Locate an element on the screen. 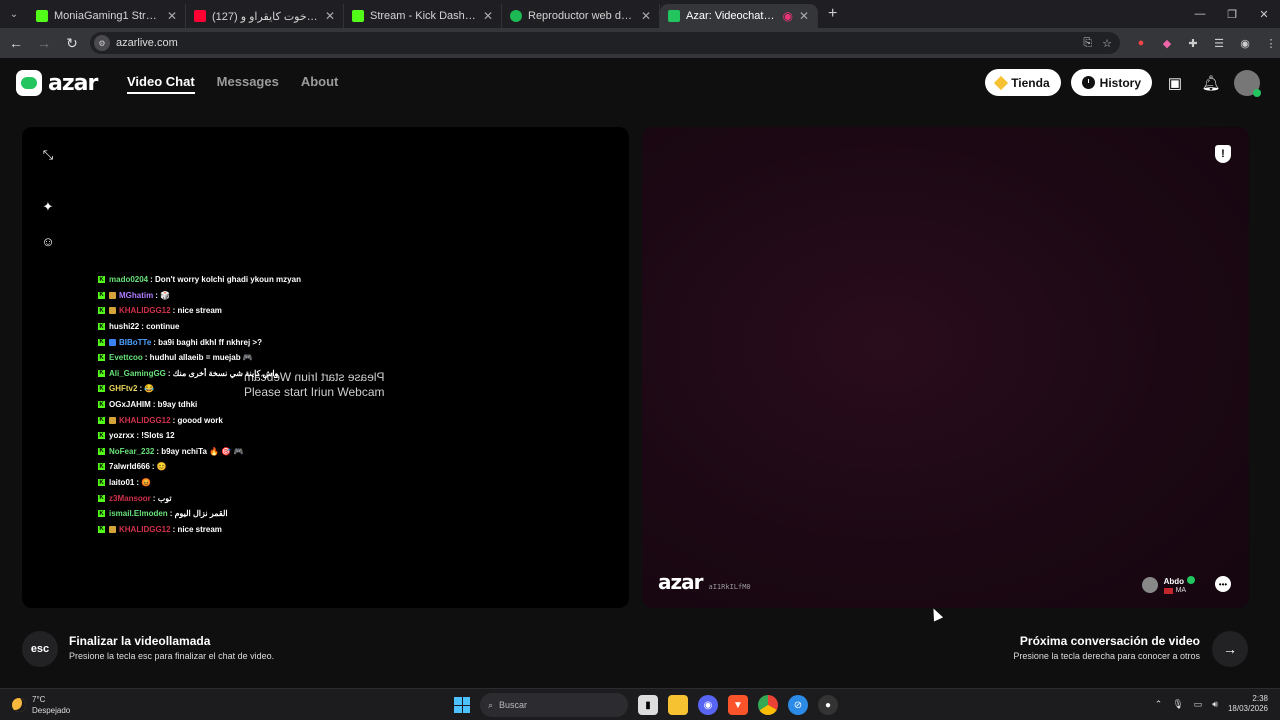 The height and width of the screenshot is (720, 1280). chat-username: ismail.Elmoden is located at coordinates (138, 514).